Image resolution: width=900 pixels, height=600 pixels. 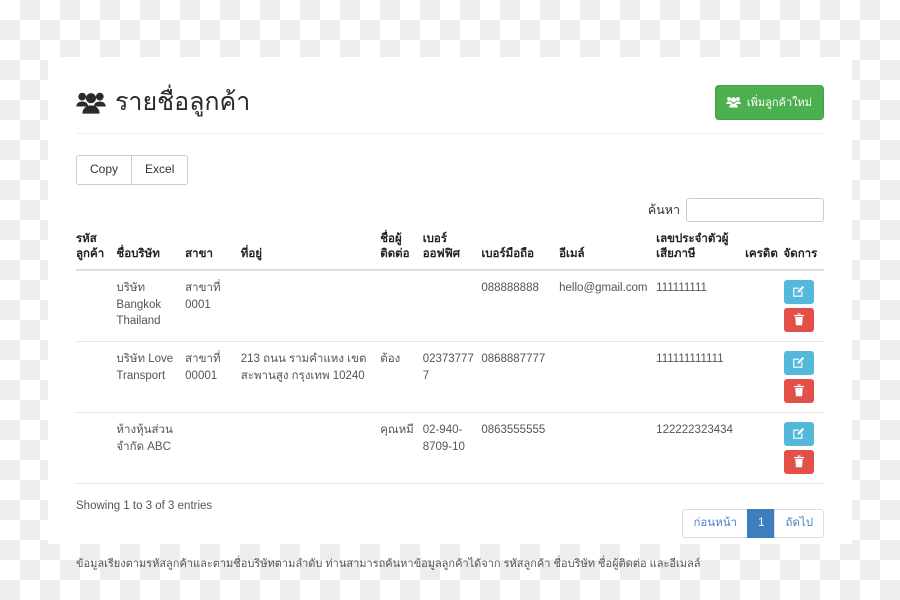 What do you see at coordinates (520, 377) in the screenshot?
I see `cell-mobile-phone: 0868887777` at bounding box center [520, 377].